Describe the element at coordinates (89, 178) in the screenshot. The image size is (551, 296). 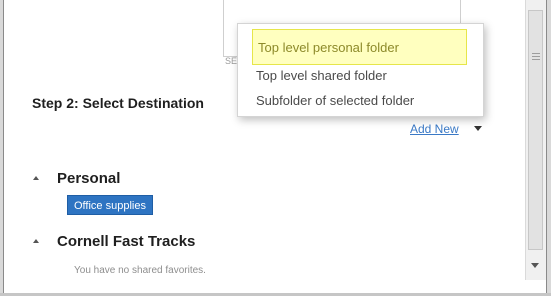
I see `personal-section-title: Personal` at that location.